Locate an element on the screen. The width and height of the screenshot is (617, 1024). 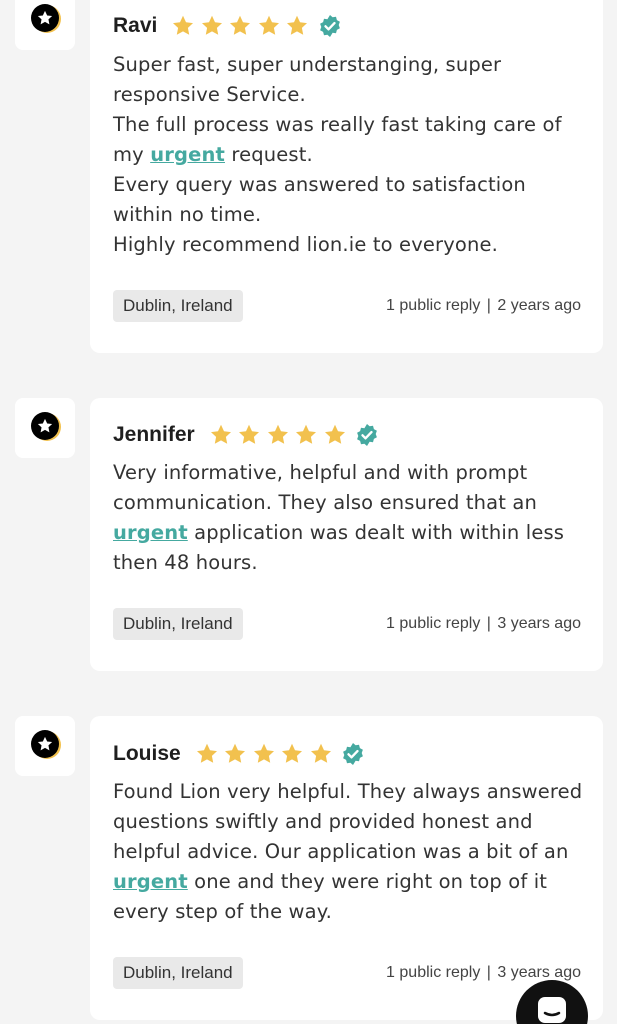
review-meta: 1 public reply | 3 years ago is located at coordinates (483, 624).